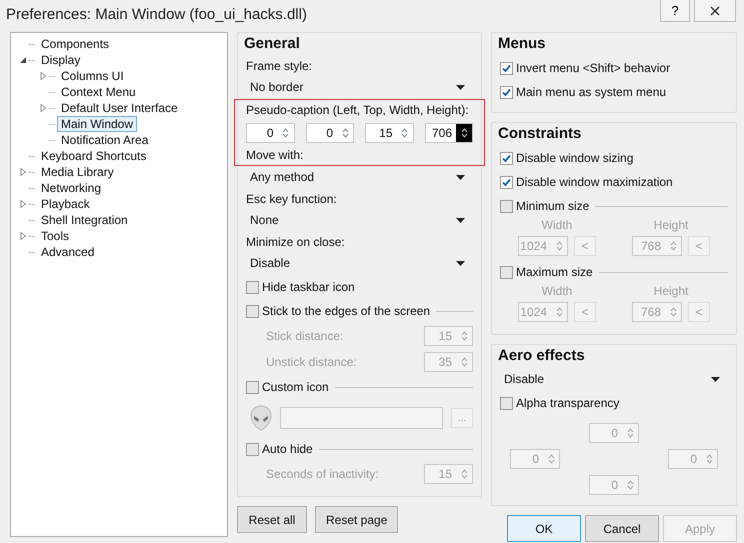 This screenshot has height=543, width=744. I want to click on field-label: Seconds of inactivity:, so click(322, 474).